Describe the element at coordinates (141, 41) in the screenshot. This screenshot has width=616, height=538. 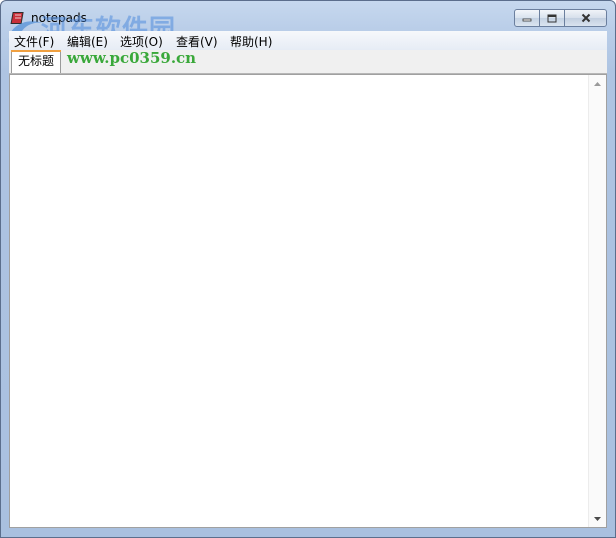
I see `menu-options: 选项(O)` at that location.